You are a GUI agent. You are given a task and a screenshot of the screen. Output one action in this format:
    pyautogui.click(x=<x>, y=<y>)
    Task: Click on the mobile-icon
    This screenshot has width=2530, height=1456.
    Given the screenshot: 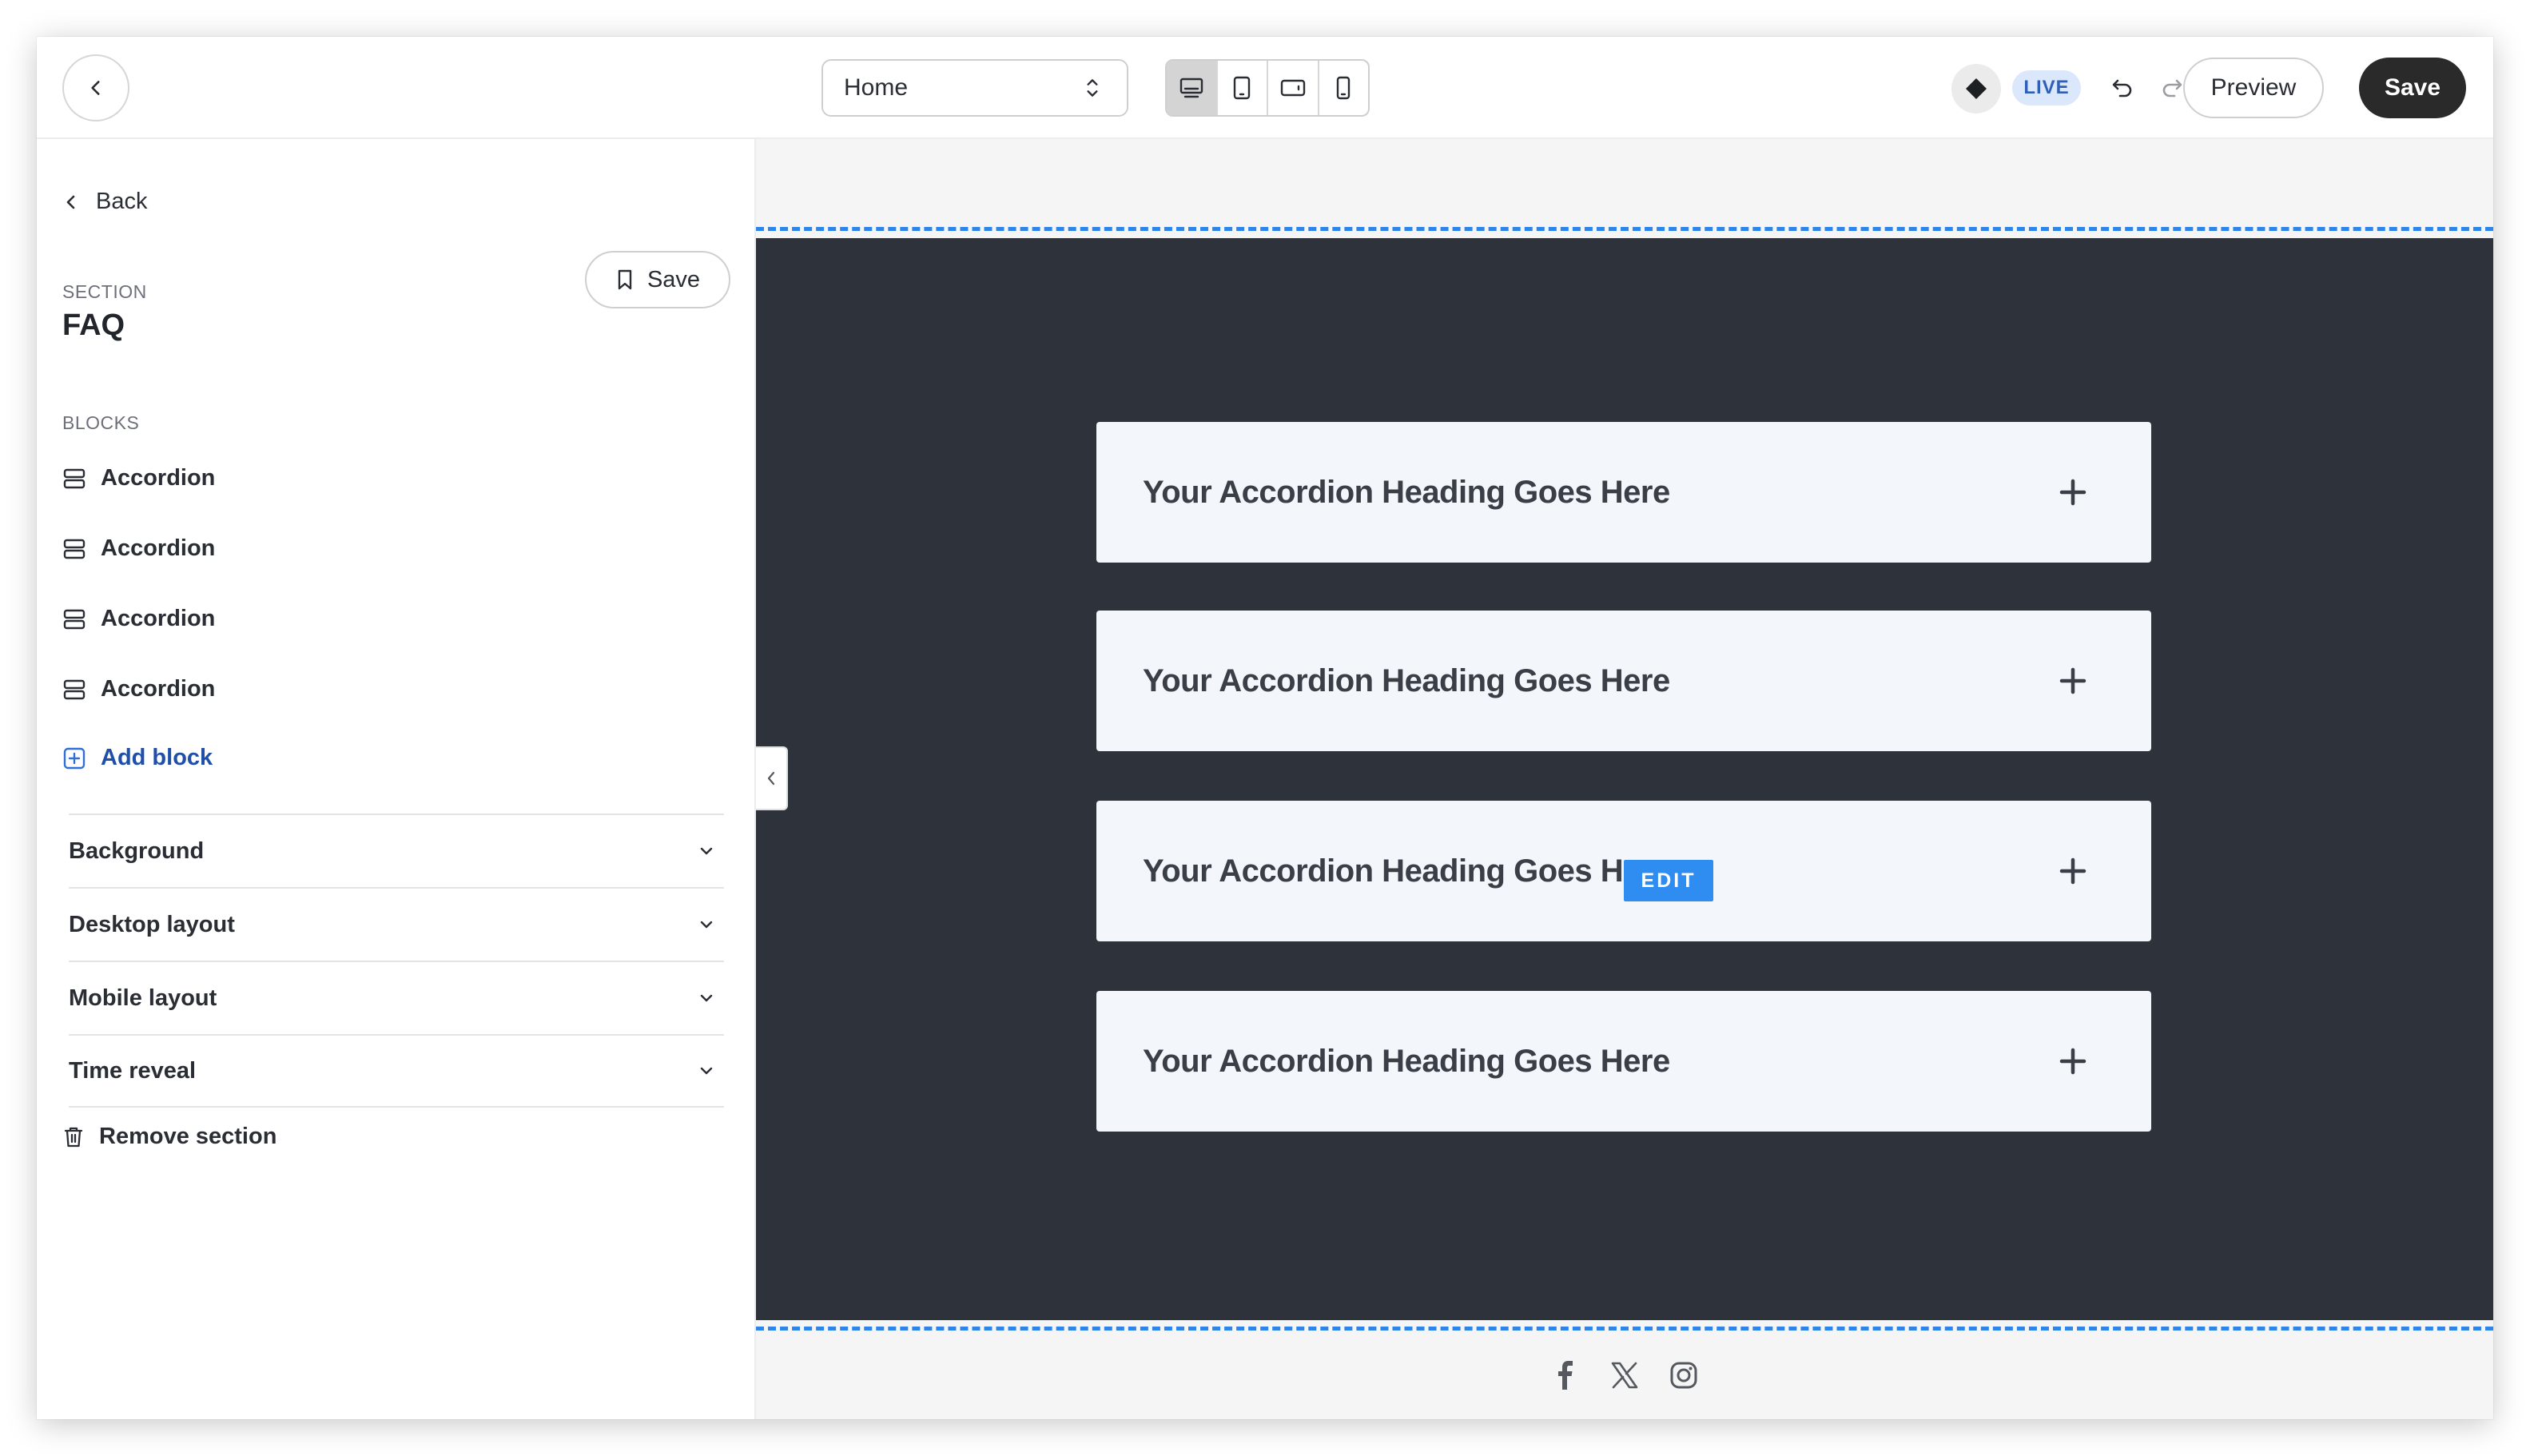 What is the action you would take?
    pyautogui.click(x=1344, y=88)
    